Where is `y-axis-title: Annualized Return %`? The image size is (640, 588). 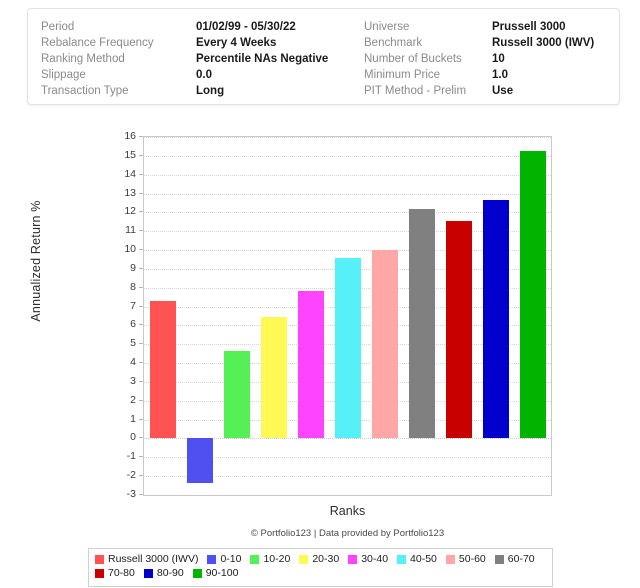
y-axis-title: Annualized Return % is located at coordinates (36, 261).